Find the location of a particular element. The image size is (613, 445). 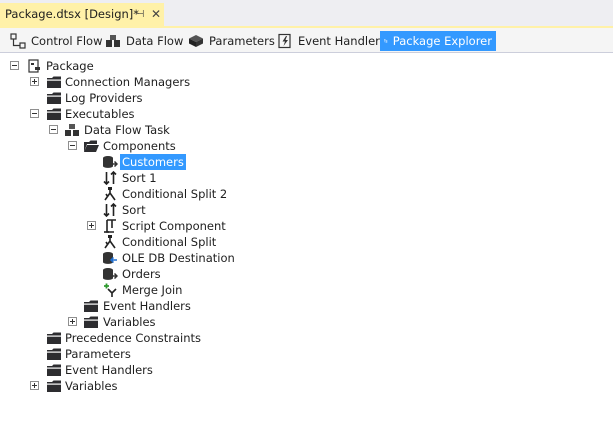

tree-node-component: OLE DB Destination is located at coordinates (306, 258).